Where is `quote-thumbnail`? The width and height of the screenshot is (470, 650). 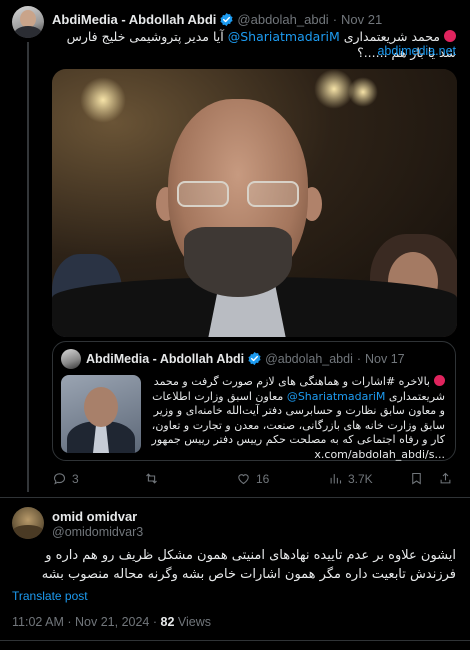
quote-thumbnail is located at coordinates (101, 414).